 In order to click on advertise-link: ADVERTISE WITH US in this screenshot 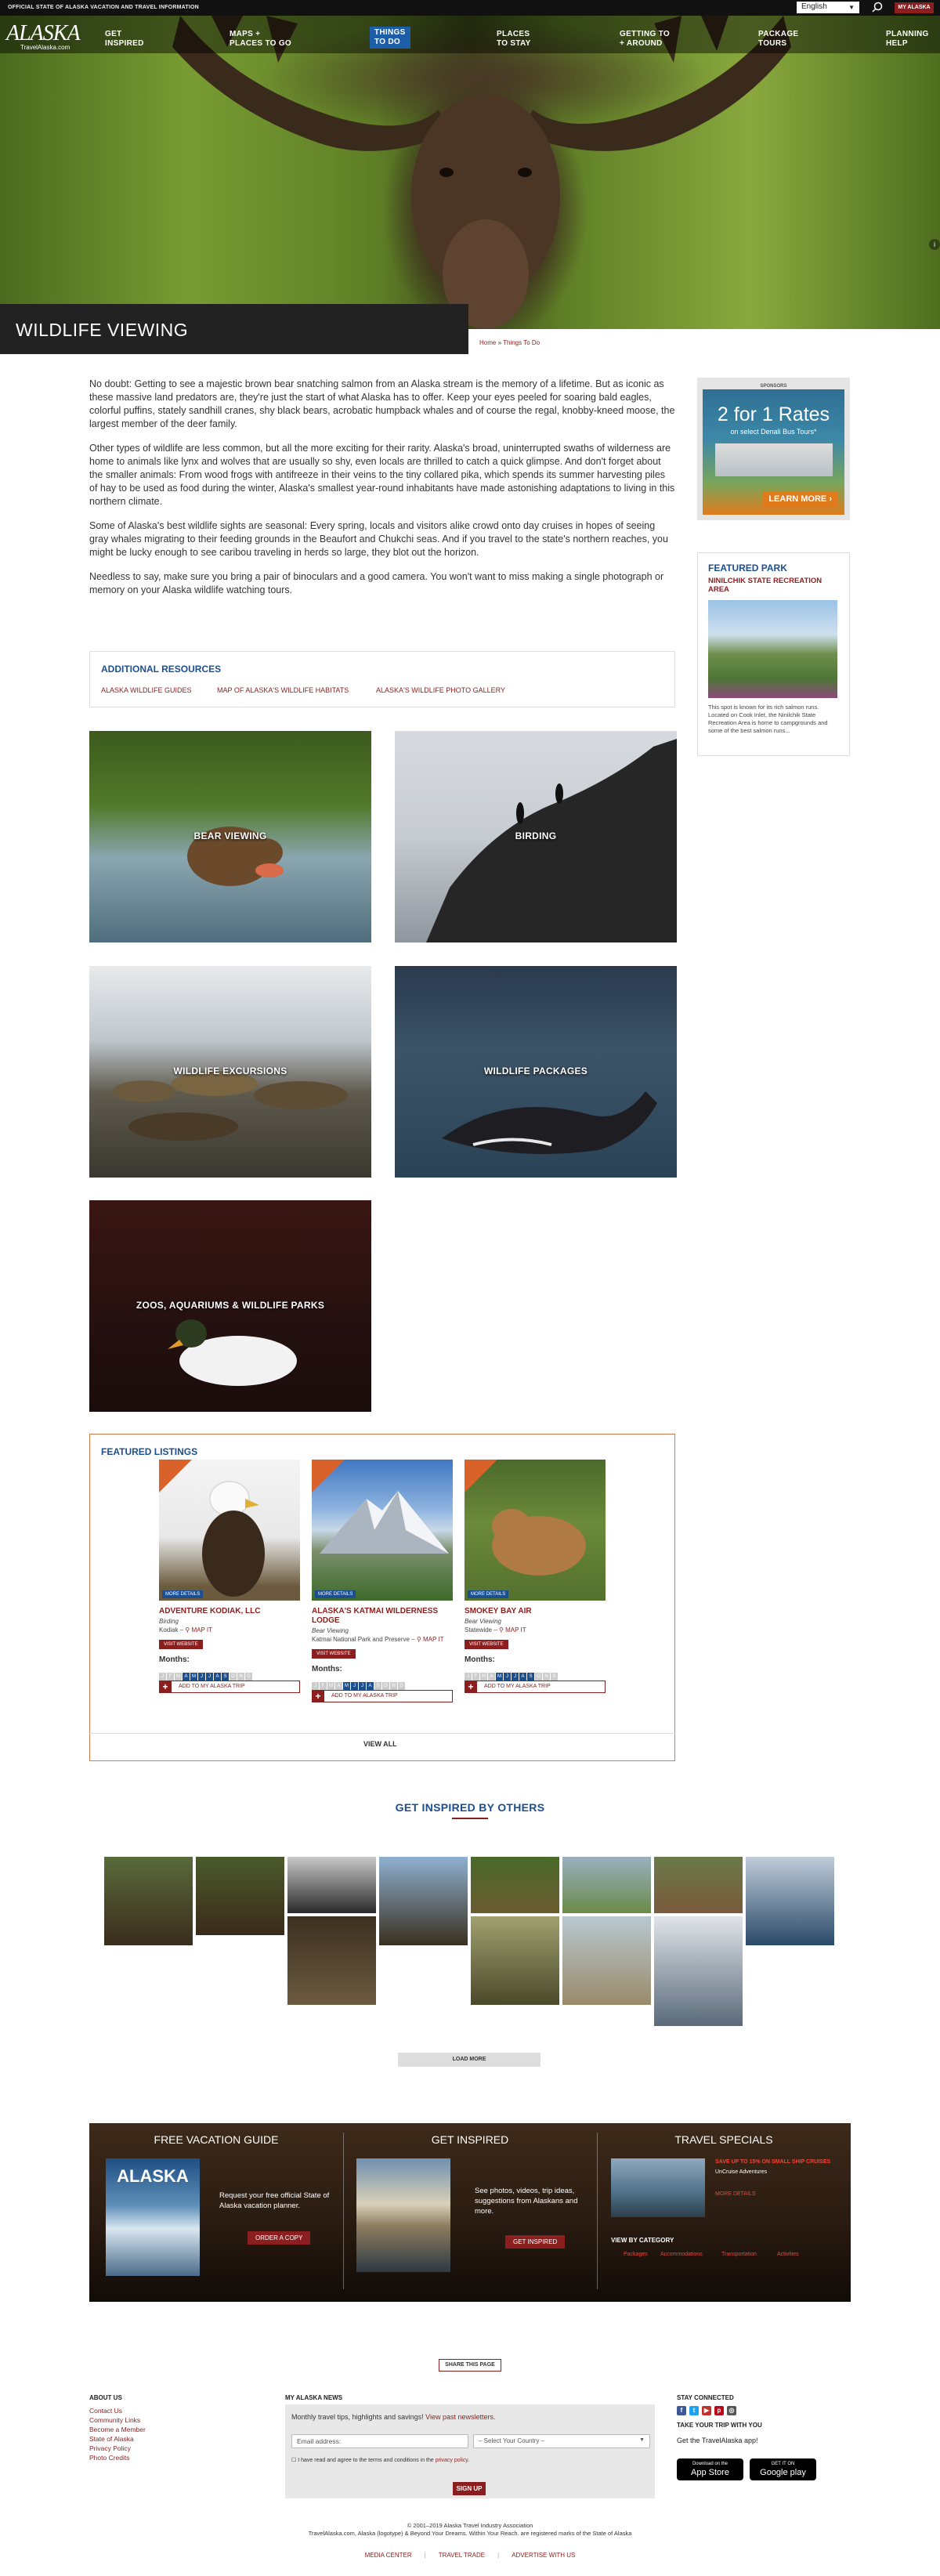, I will do `click(543, 2556)`.